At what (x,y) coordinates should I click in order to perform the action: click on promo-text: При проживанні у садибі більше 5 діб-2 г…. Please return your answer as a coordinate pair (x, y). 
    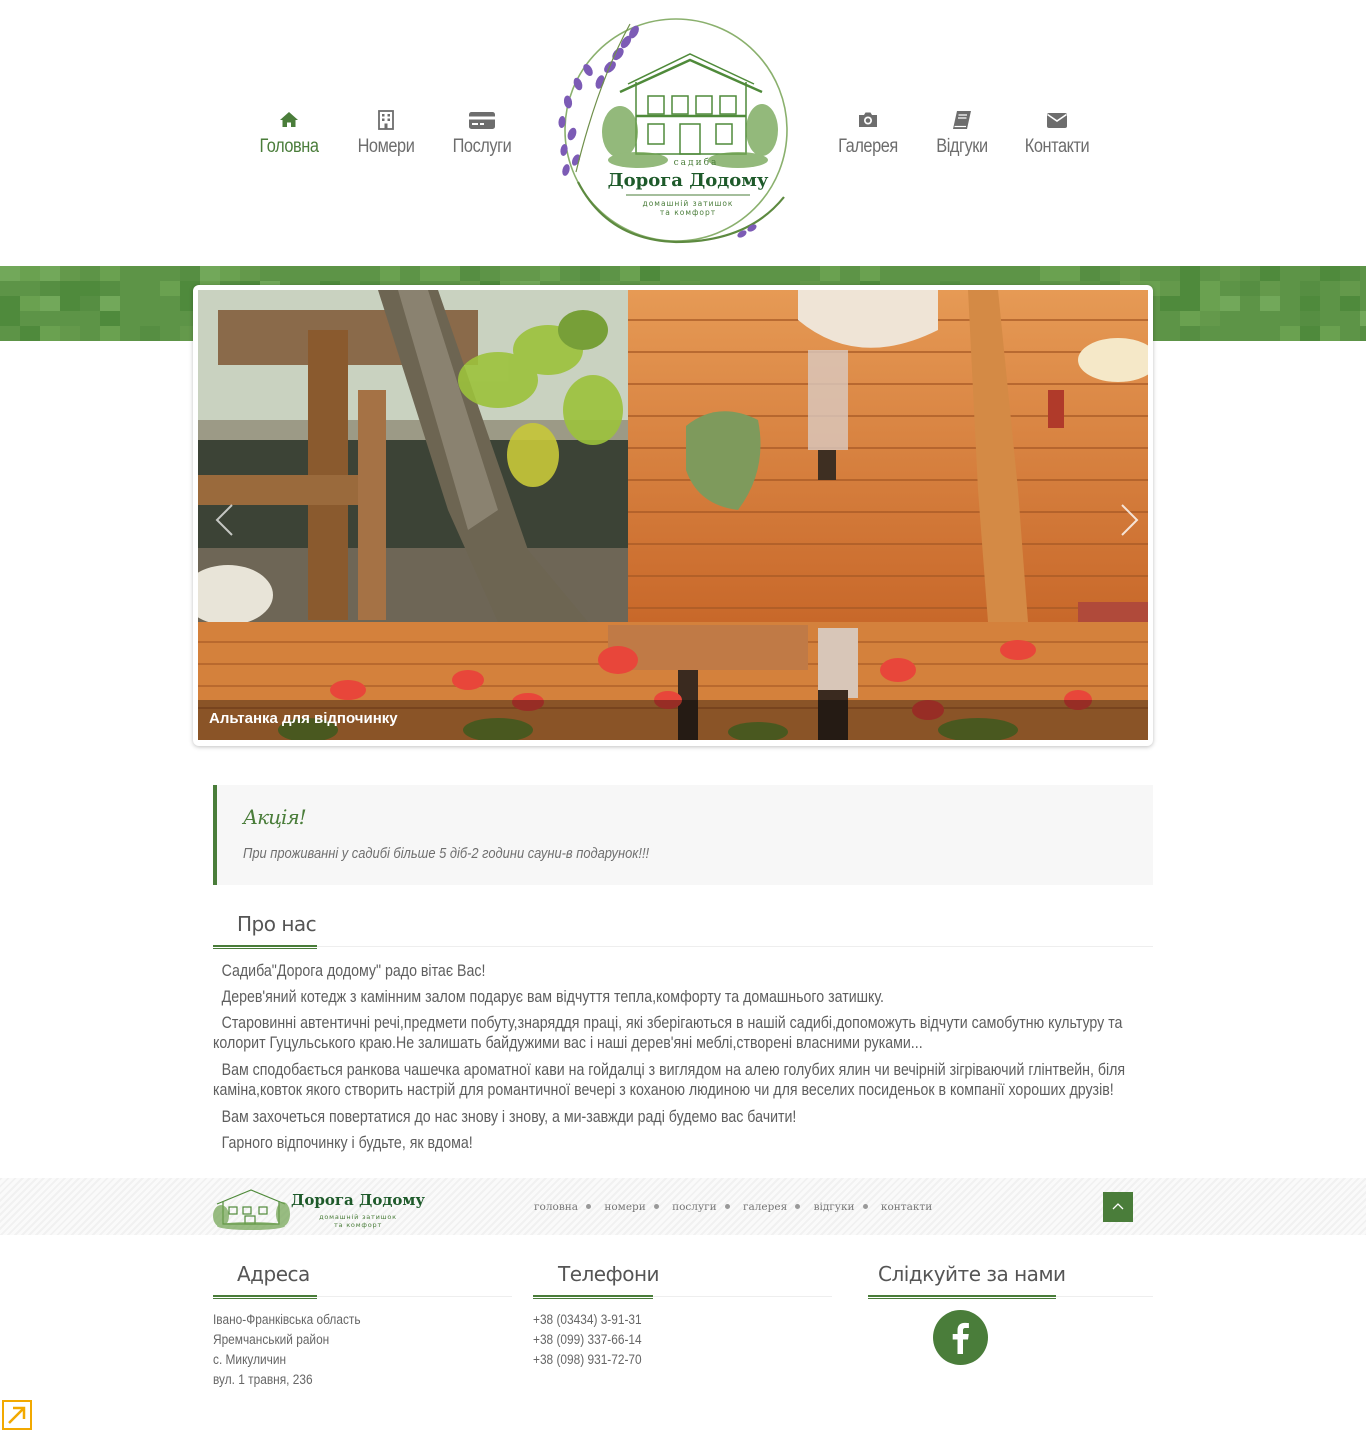
    Looking at the image, I should click on (446, 853).